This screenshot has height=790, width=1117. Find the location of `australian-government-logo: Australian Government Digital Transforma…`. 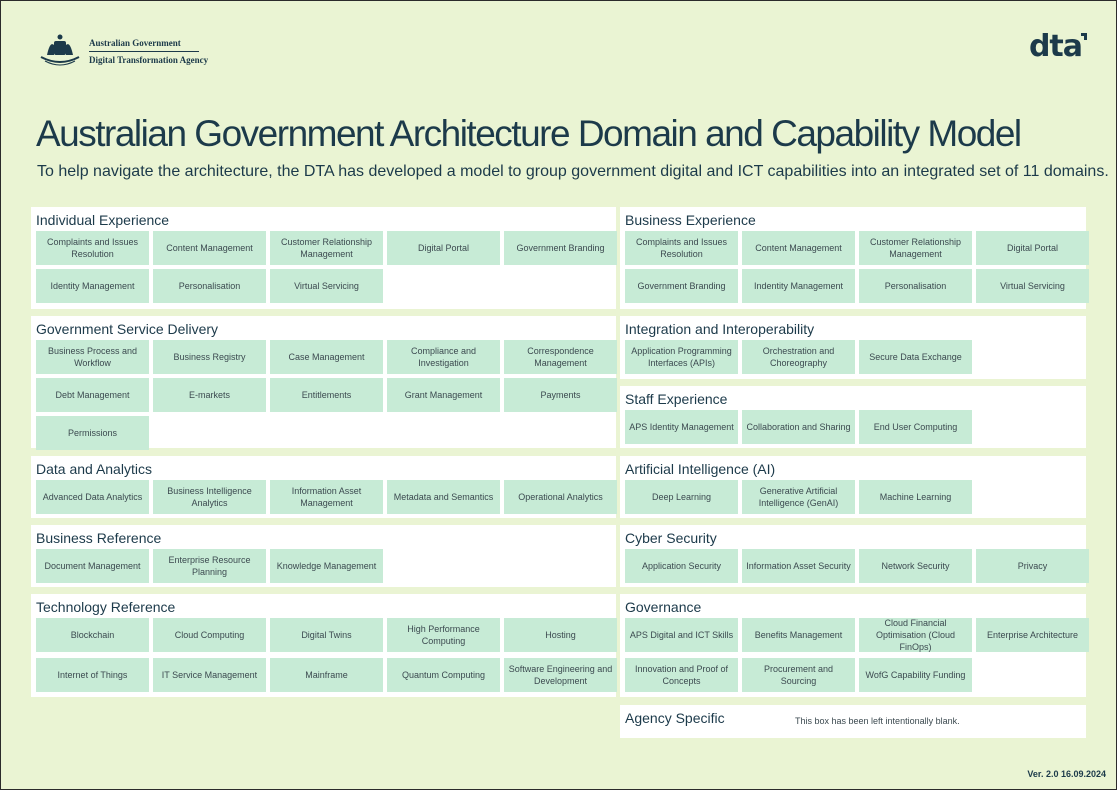

australian-government-logo: Australian Government Digital Transforma… is located at coordinates (122, 51).